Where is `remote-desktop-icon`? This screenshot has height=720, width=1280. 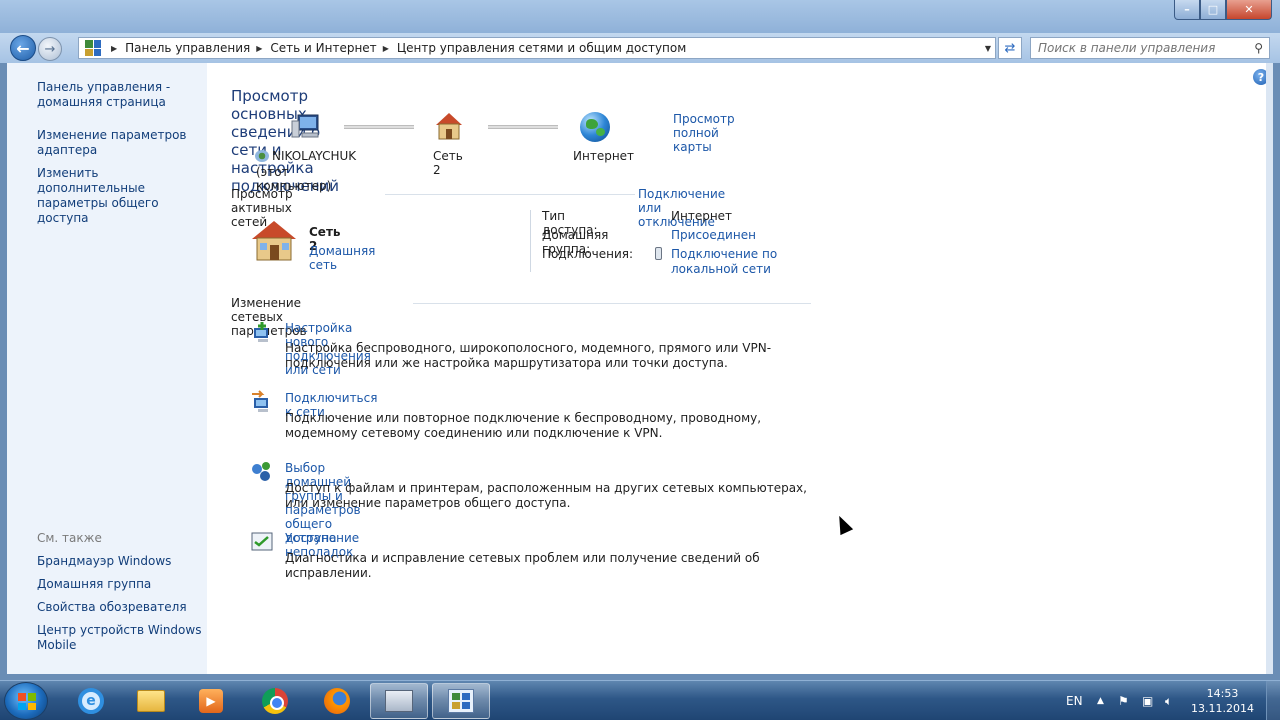
remote-desktop-icon is located at coordinates (399, 701).